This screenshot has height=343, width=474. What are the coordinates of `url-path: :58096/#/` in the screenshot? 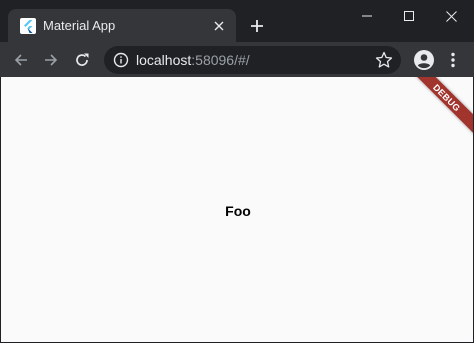 It's located at (220, 60).